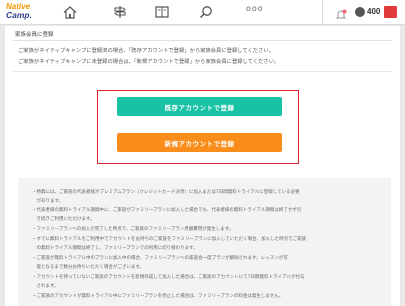 The width and height of the screenshot is (405, 306). What do you see at coordinates (48, 201) in the screenshot?
I see `note-line: があります。` at bounding box center [48, 201].